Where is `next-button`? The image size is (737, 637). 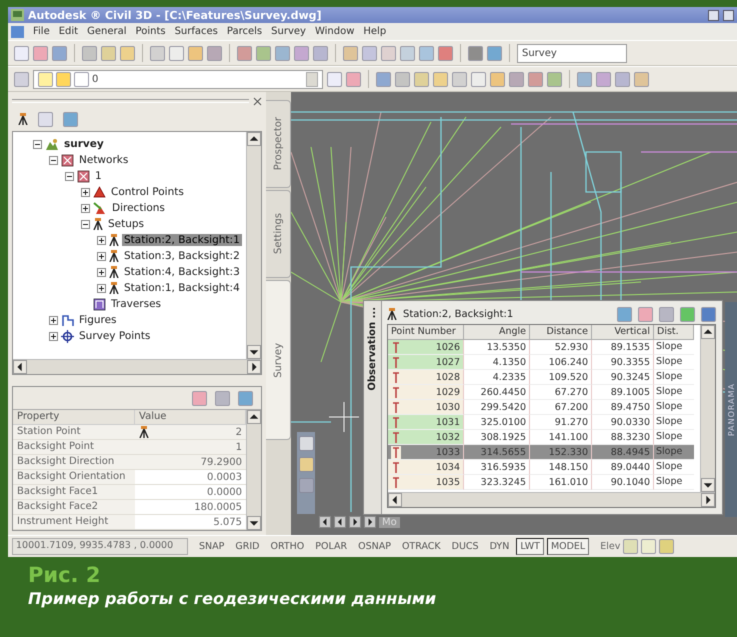 next-button is located at coordinates (355, 522).